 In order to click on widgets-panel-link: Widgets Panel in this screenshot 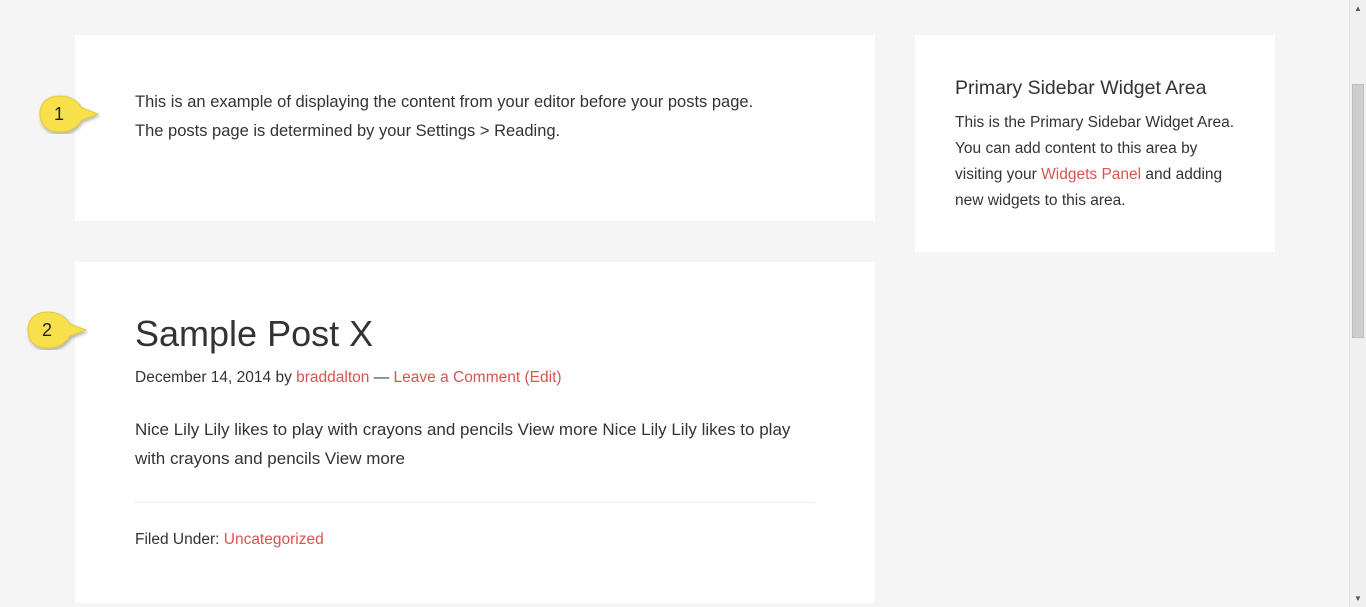, I will do `click(1091, 174)`.